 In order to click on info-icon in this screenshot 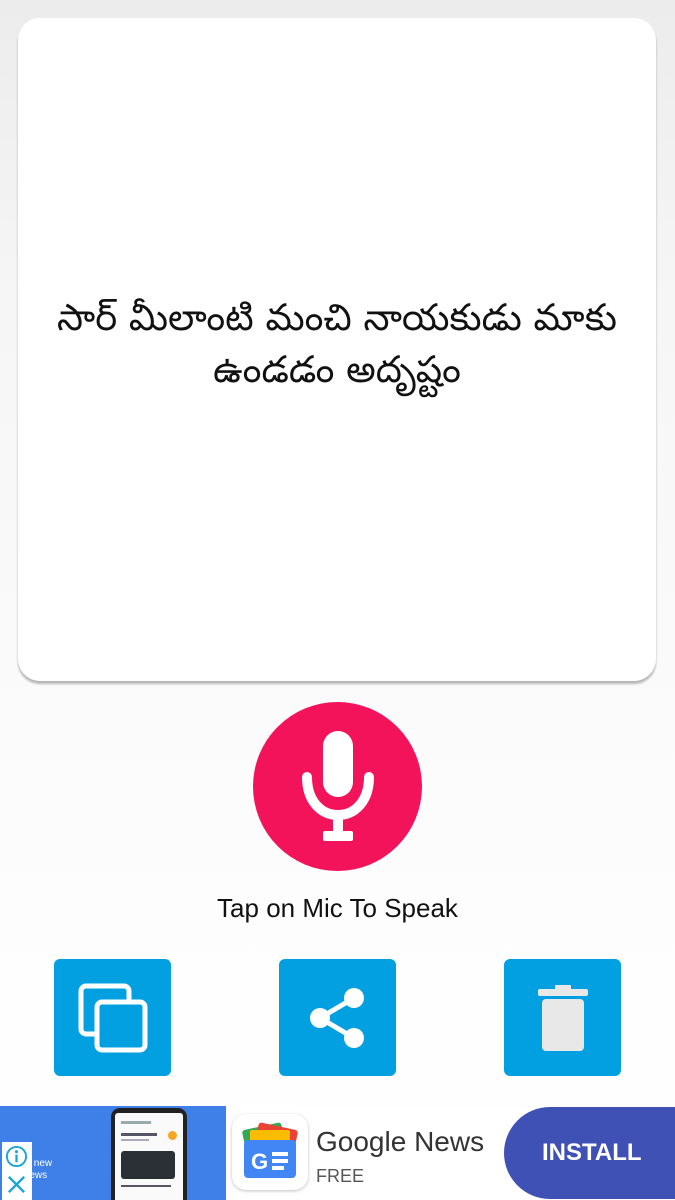, I will do `click(16, 1156)`.